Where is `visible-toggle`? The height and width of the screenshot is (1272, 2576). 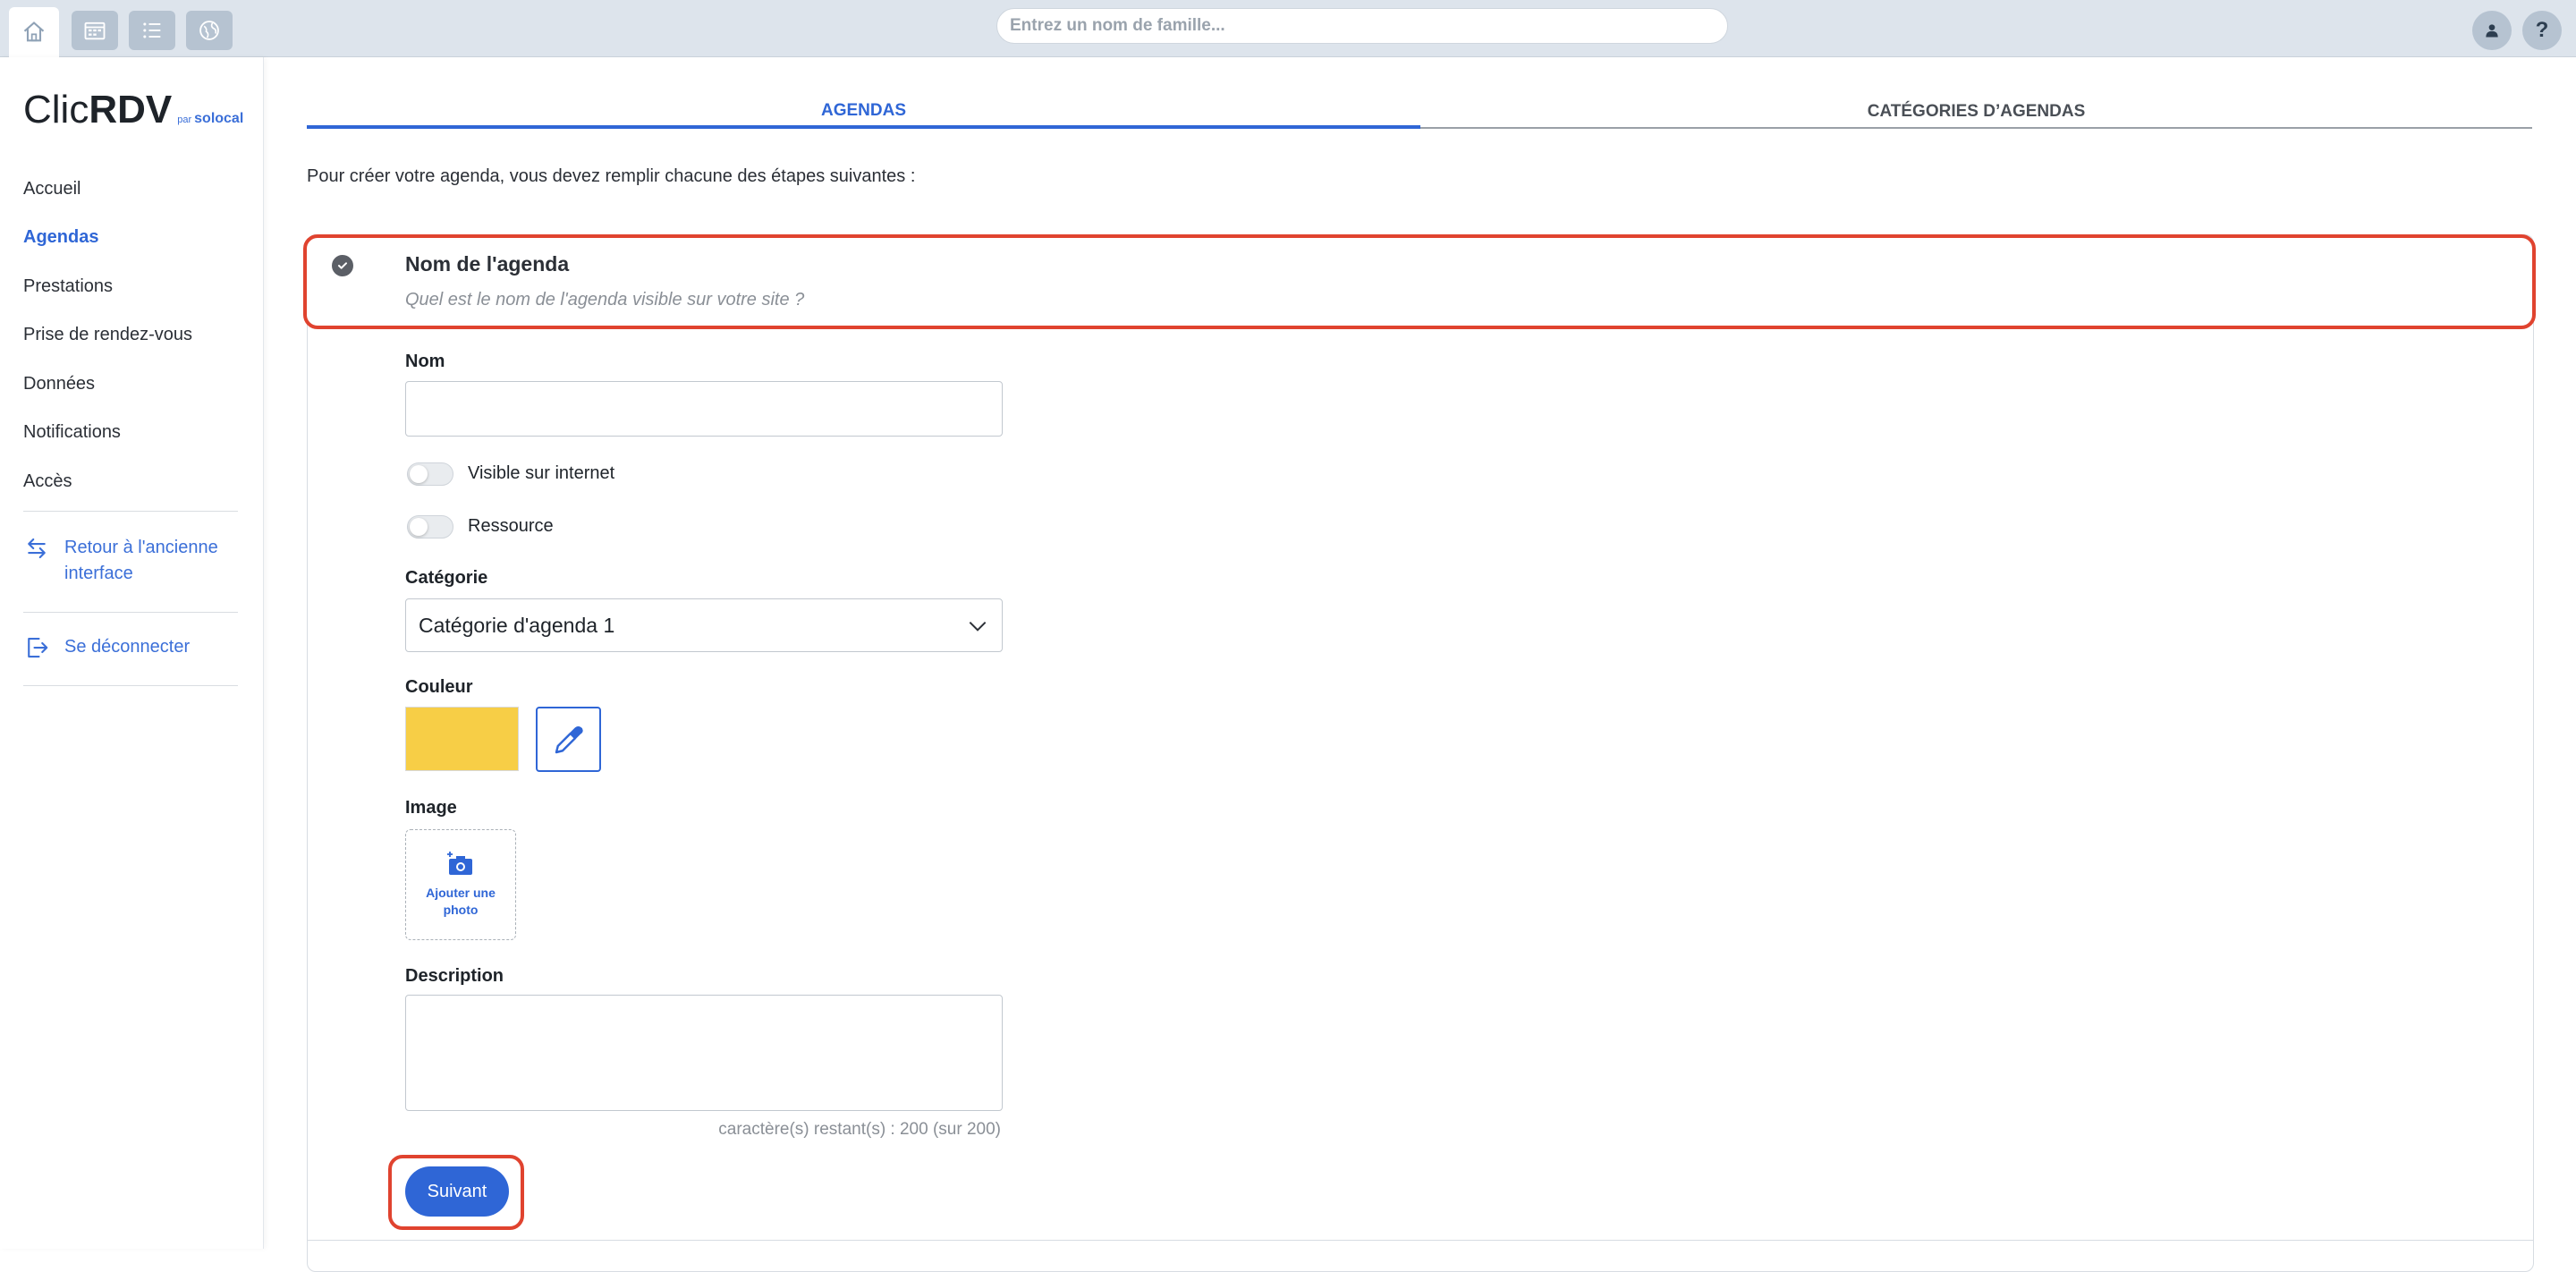 visible-toggle is located at coordinates (430, 474).